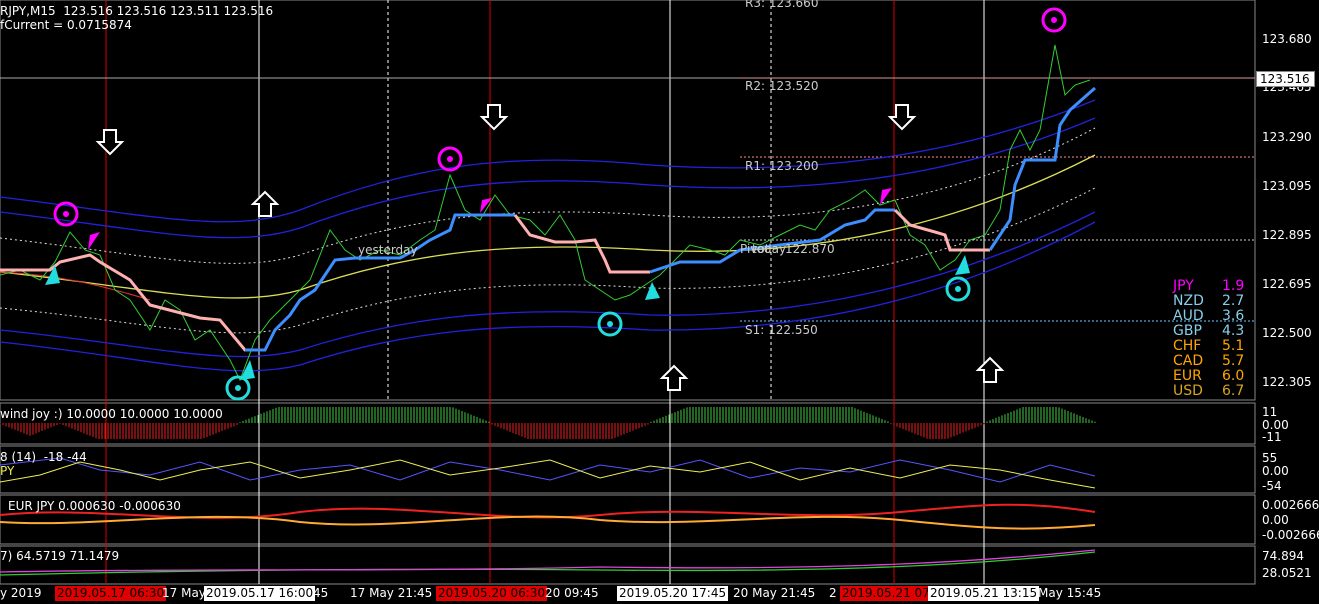 Image resolution: width=1319 pixels, height=604 pixels. What do you see at coordinates (774, 593) in the screenshot?
I see `time-axis-label: 20 May 21:45` at bounding box center [774, 593].